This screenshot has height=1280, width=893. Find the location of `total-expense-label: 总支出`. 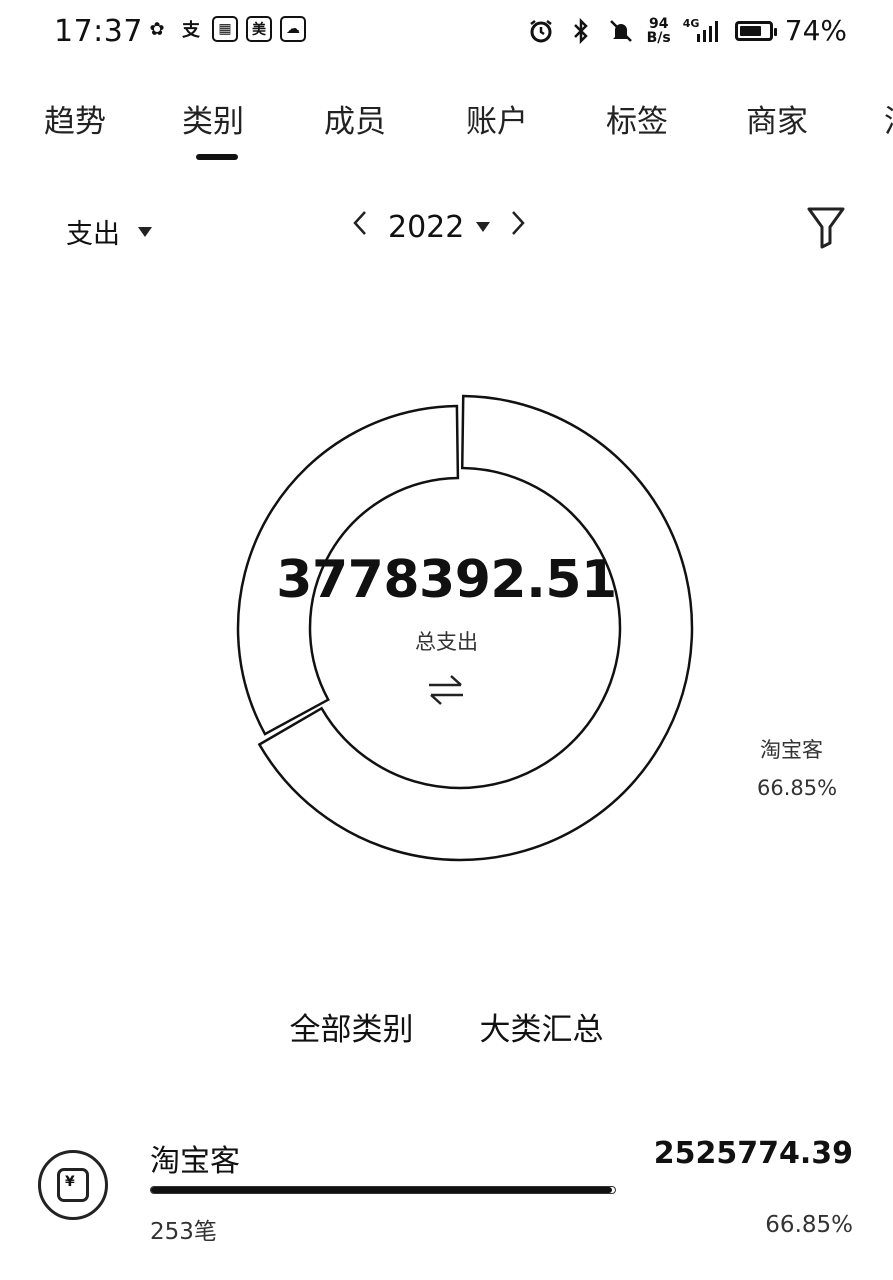

total-expense-label: 总支出 is located at coordinates (446, 642).